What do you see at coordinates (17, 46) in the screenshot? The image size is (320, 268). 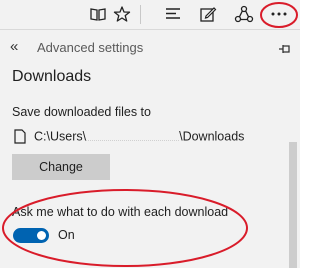 I see `back-icon: «` at bounding box center [17, 46].